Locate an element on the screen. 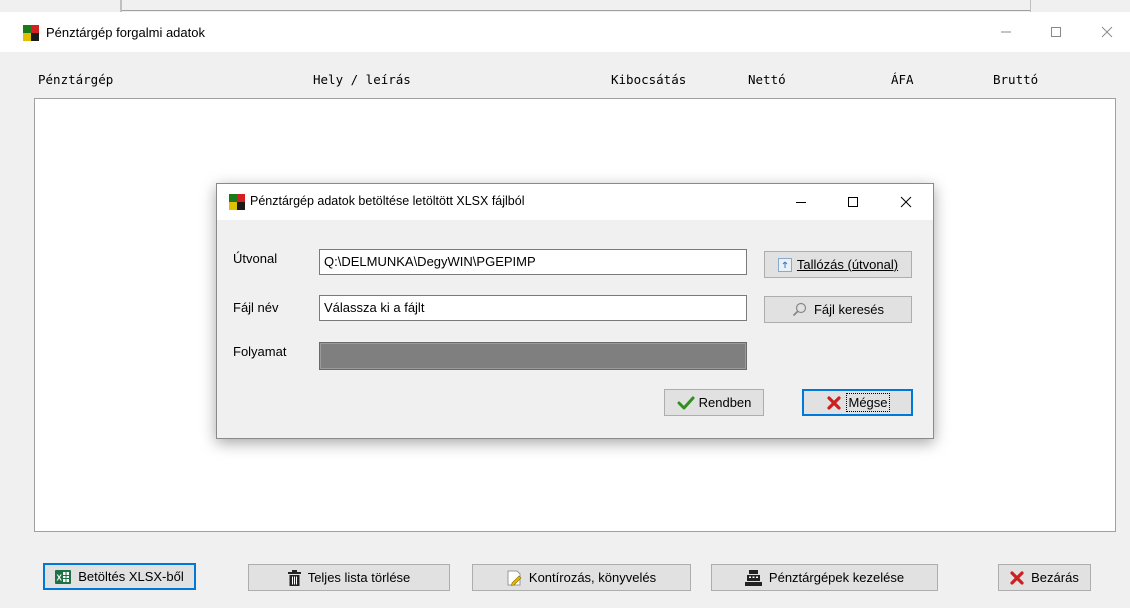 The height and width of the screenshot is (608, 1130). progress-bar is located at coordinates (533, 356).